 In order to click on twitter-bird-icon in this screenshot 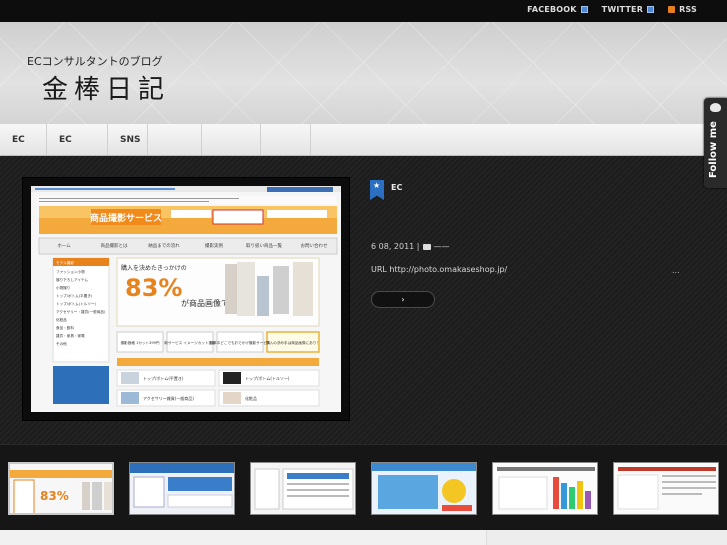, I will do `click(715, 107)`.